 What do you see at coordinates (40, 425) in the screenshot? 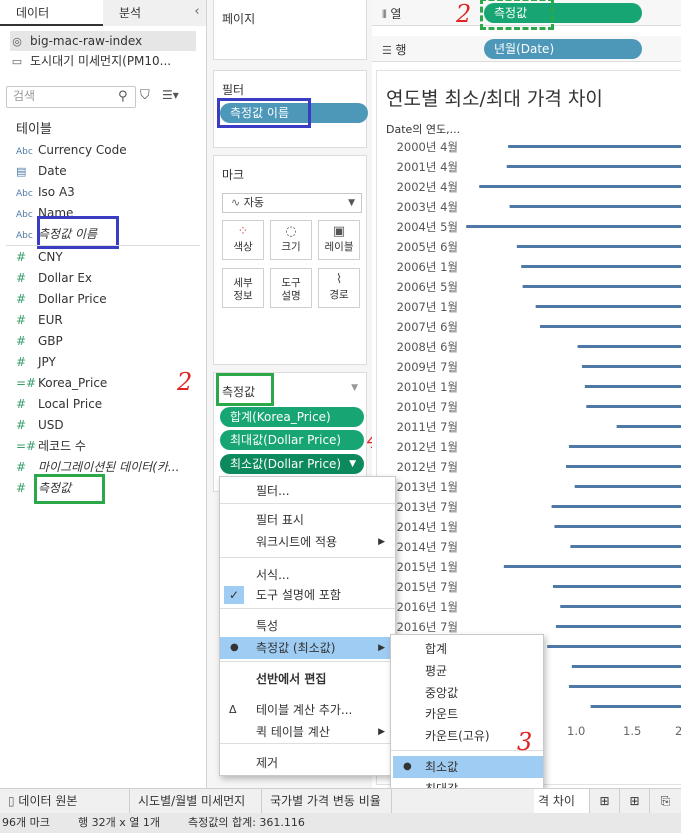
I see `field-usd: # USD` at bounding box center [40, 425].